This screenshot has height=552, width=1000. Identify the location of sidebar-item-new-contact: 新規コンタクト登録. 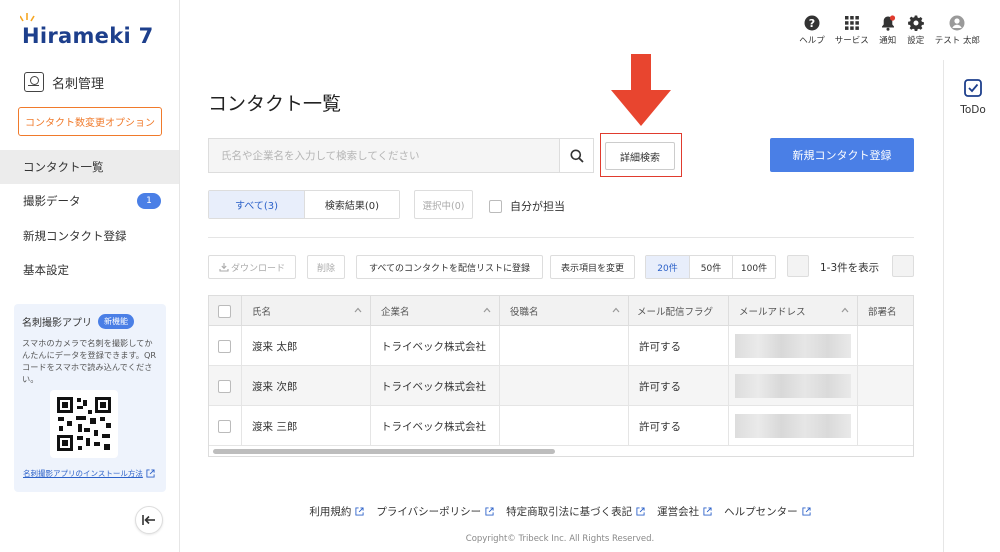
(89, 236).